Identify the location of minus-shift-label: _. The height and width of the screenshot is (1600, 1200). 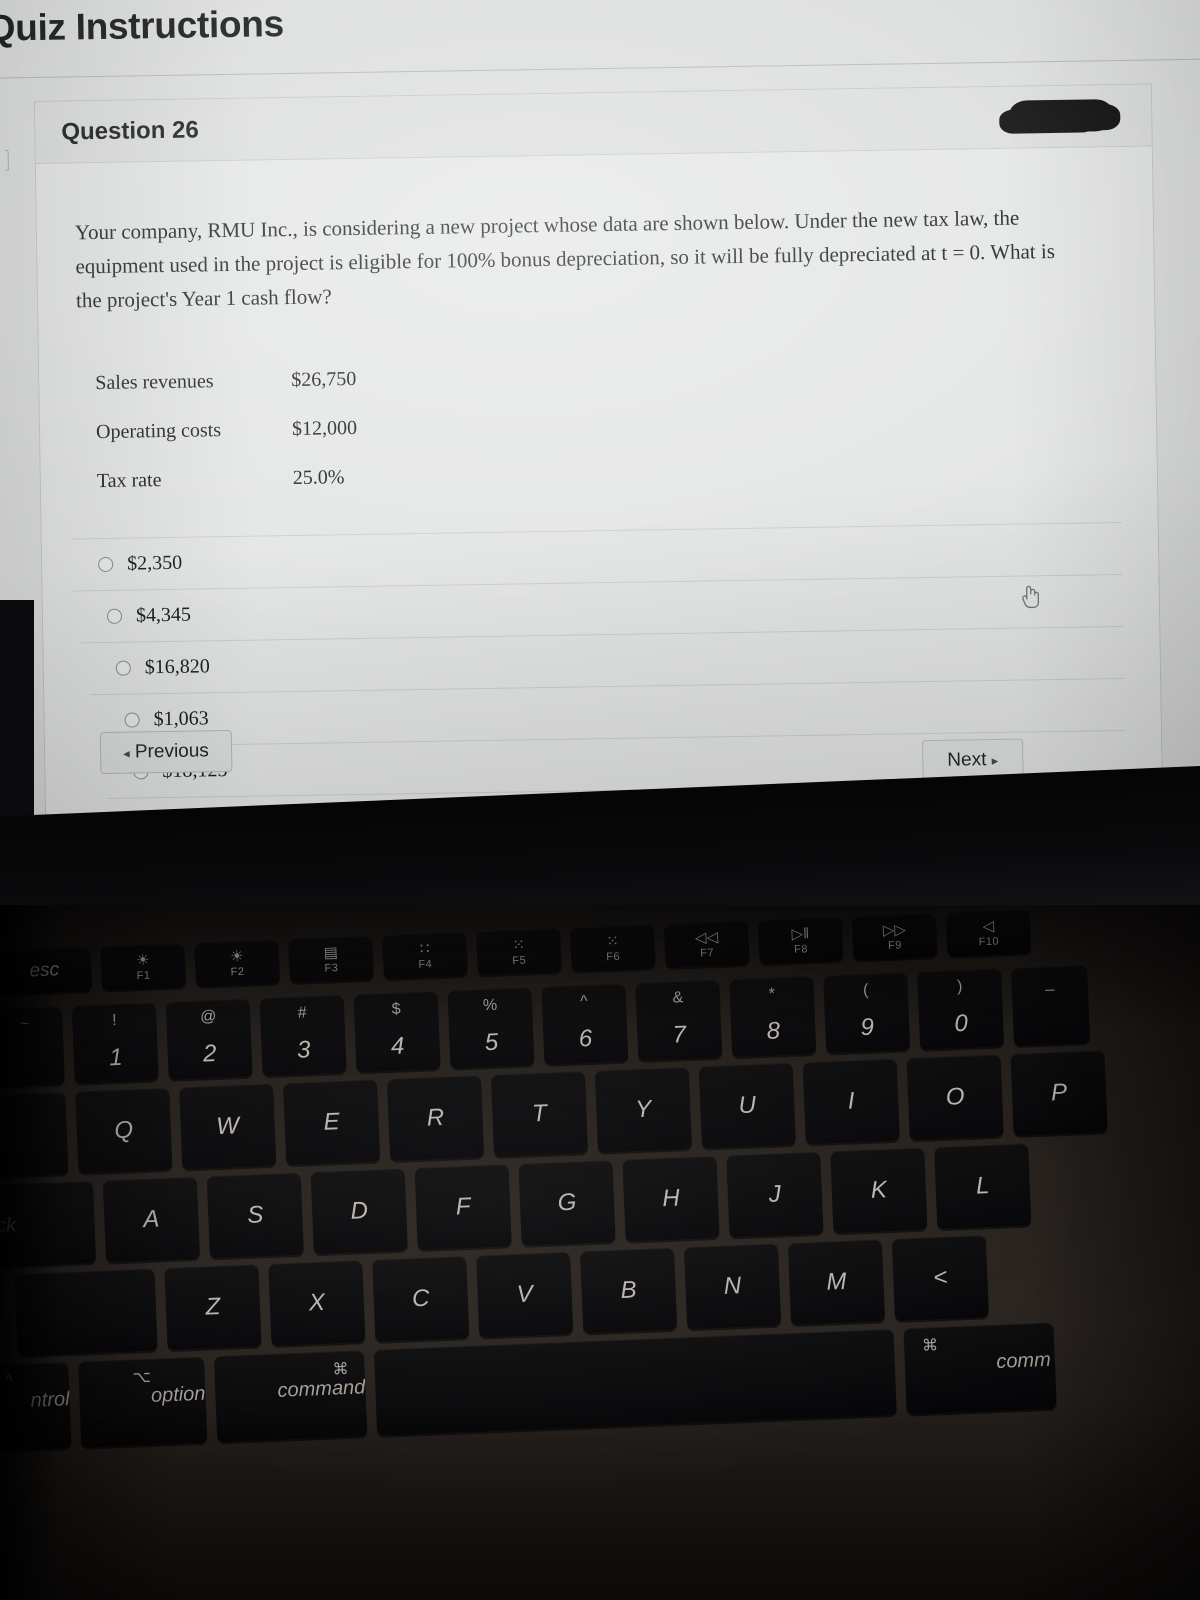
(1049, 983).